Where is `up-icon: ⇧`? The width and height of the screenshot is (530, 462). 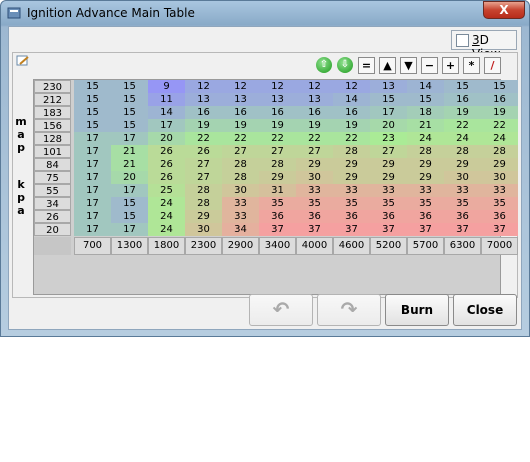
up-icon: ⇧ is located at coordinates (324, 65).